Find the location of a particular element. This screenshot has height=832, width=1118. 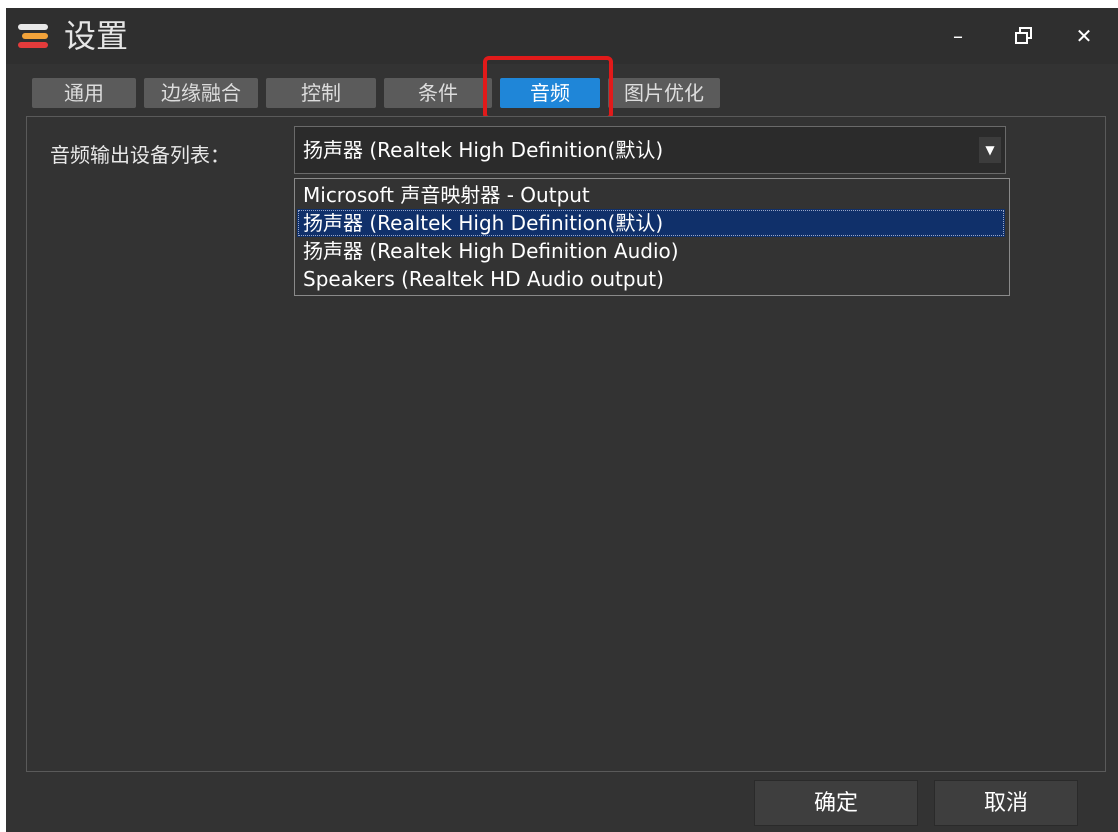

dropdown-option: 扬声器 (Realtek High Definition Audio) is located at coordinates (651, 251).